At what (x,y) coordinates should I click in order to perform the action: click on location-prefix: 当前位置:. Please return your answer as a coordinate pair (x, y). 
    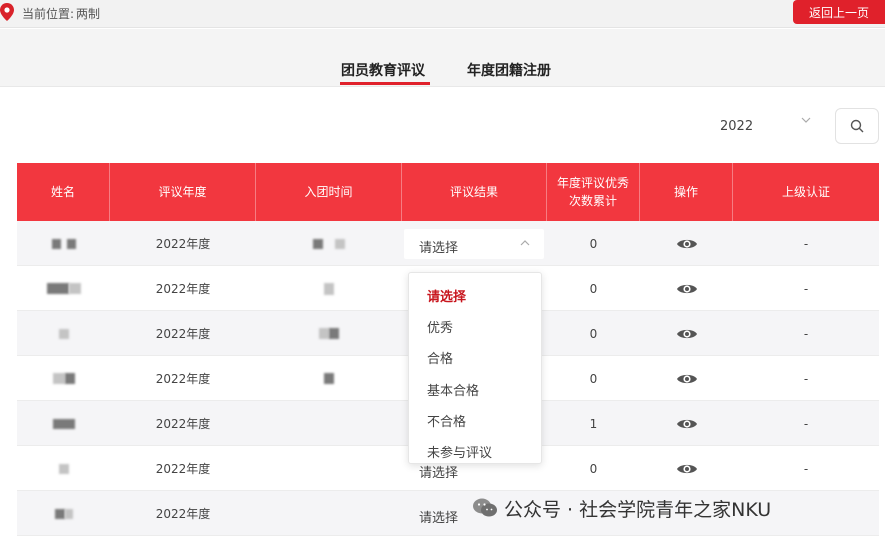
    Looking at the image, I should click on (48, 14).